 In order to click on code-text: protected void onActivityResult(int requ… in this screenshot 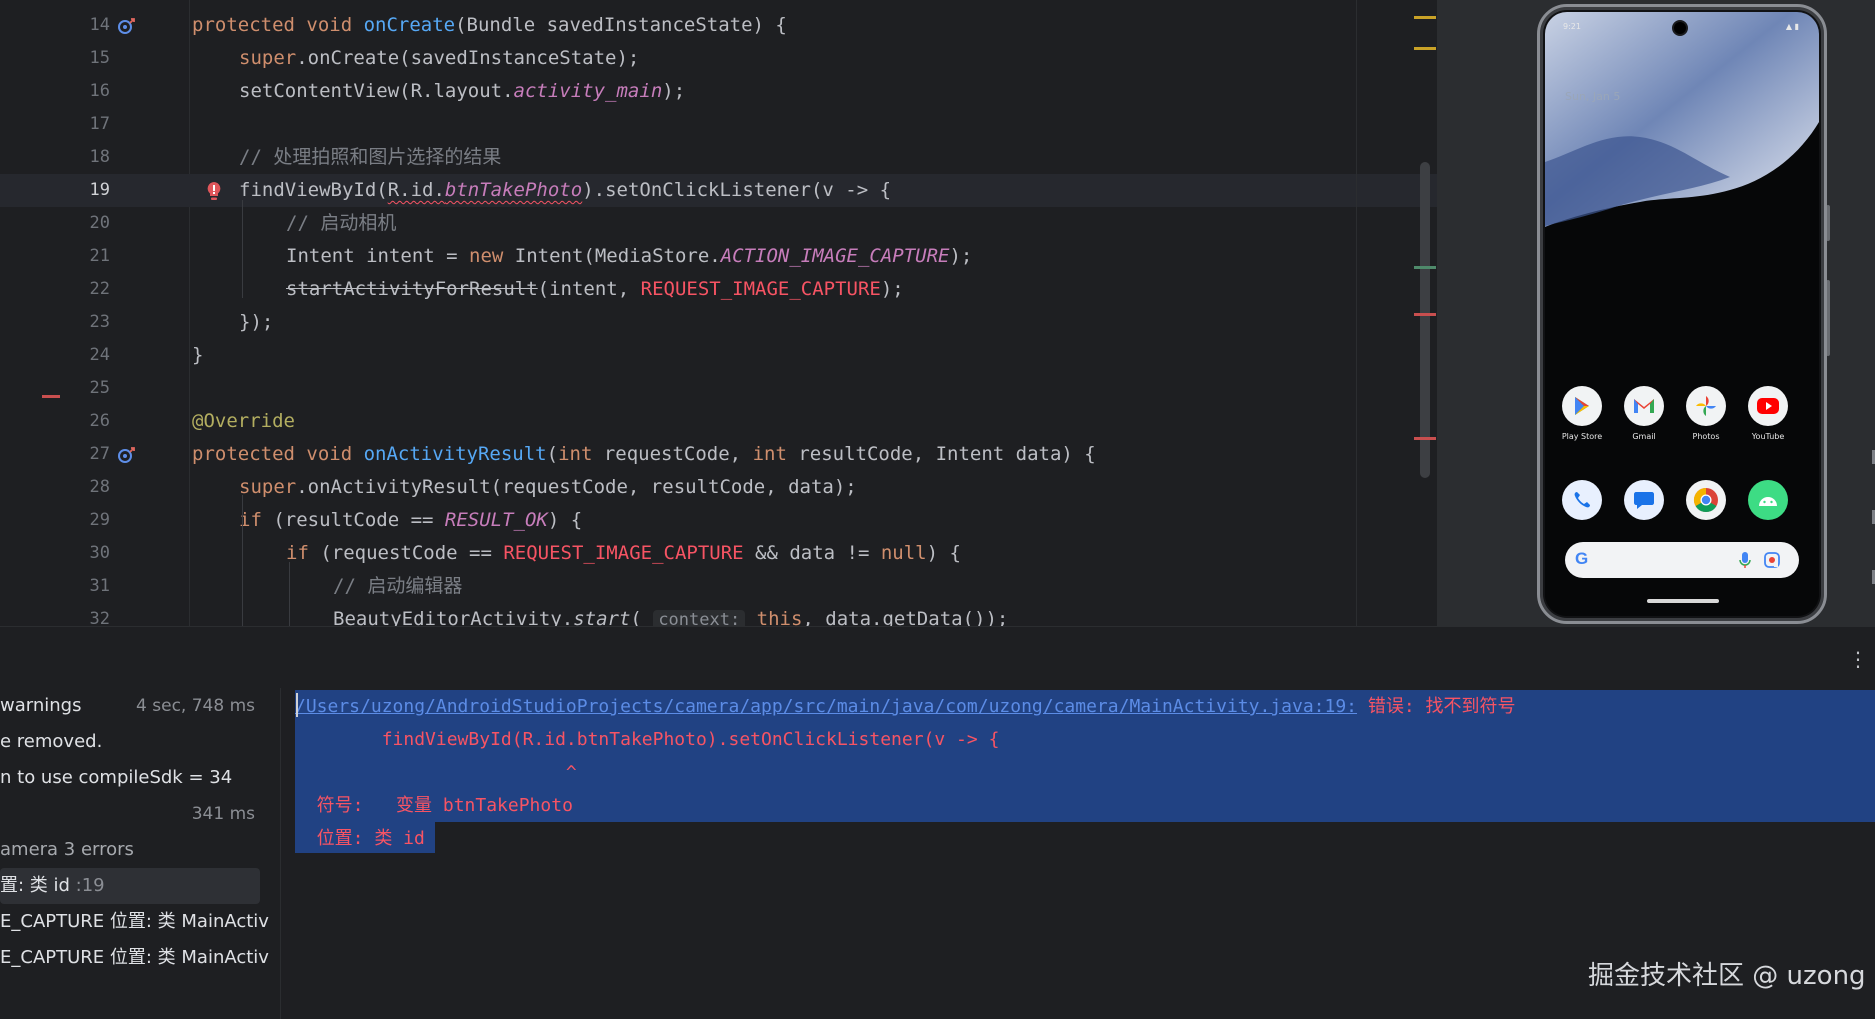, I will do `click(644, 454)`.